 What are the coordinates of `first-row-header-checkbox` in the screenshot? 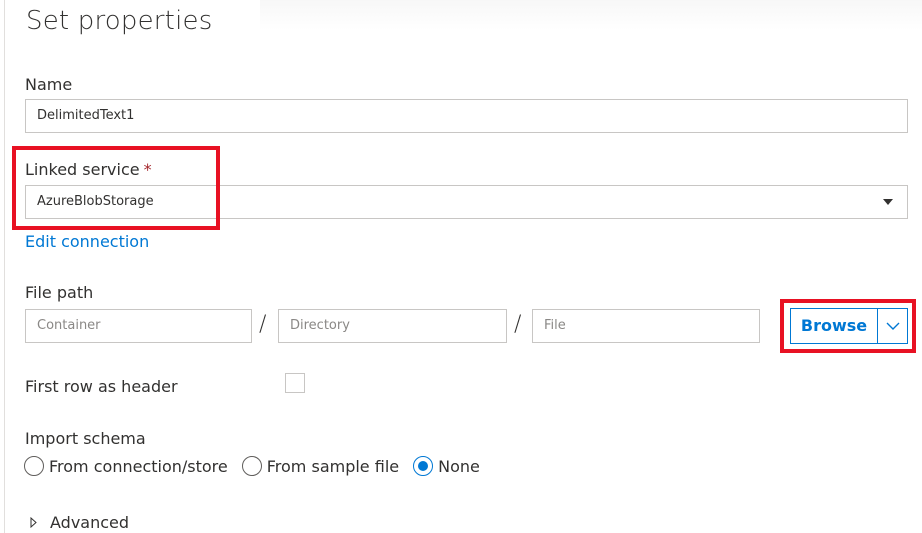 It's located at (295, 383).